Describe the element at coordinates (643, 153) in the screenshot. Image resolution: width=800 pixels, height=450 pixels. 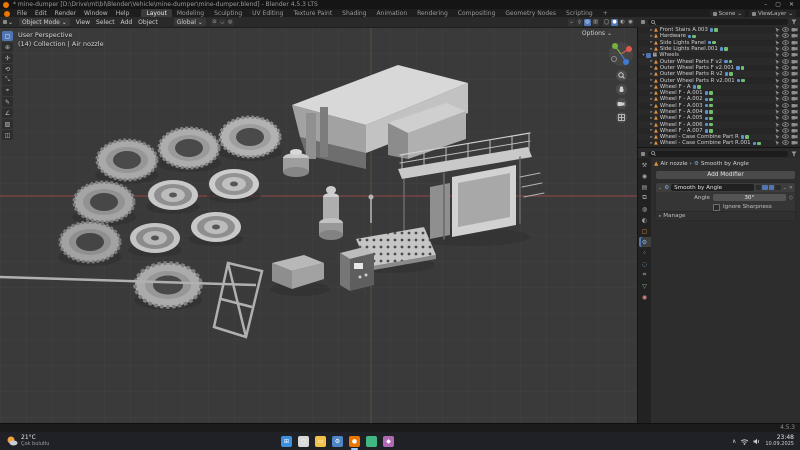
I see `properties-editor-icon` at that location.